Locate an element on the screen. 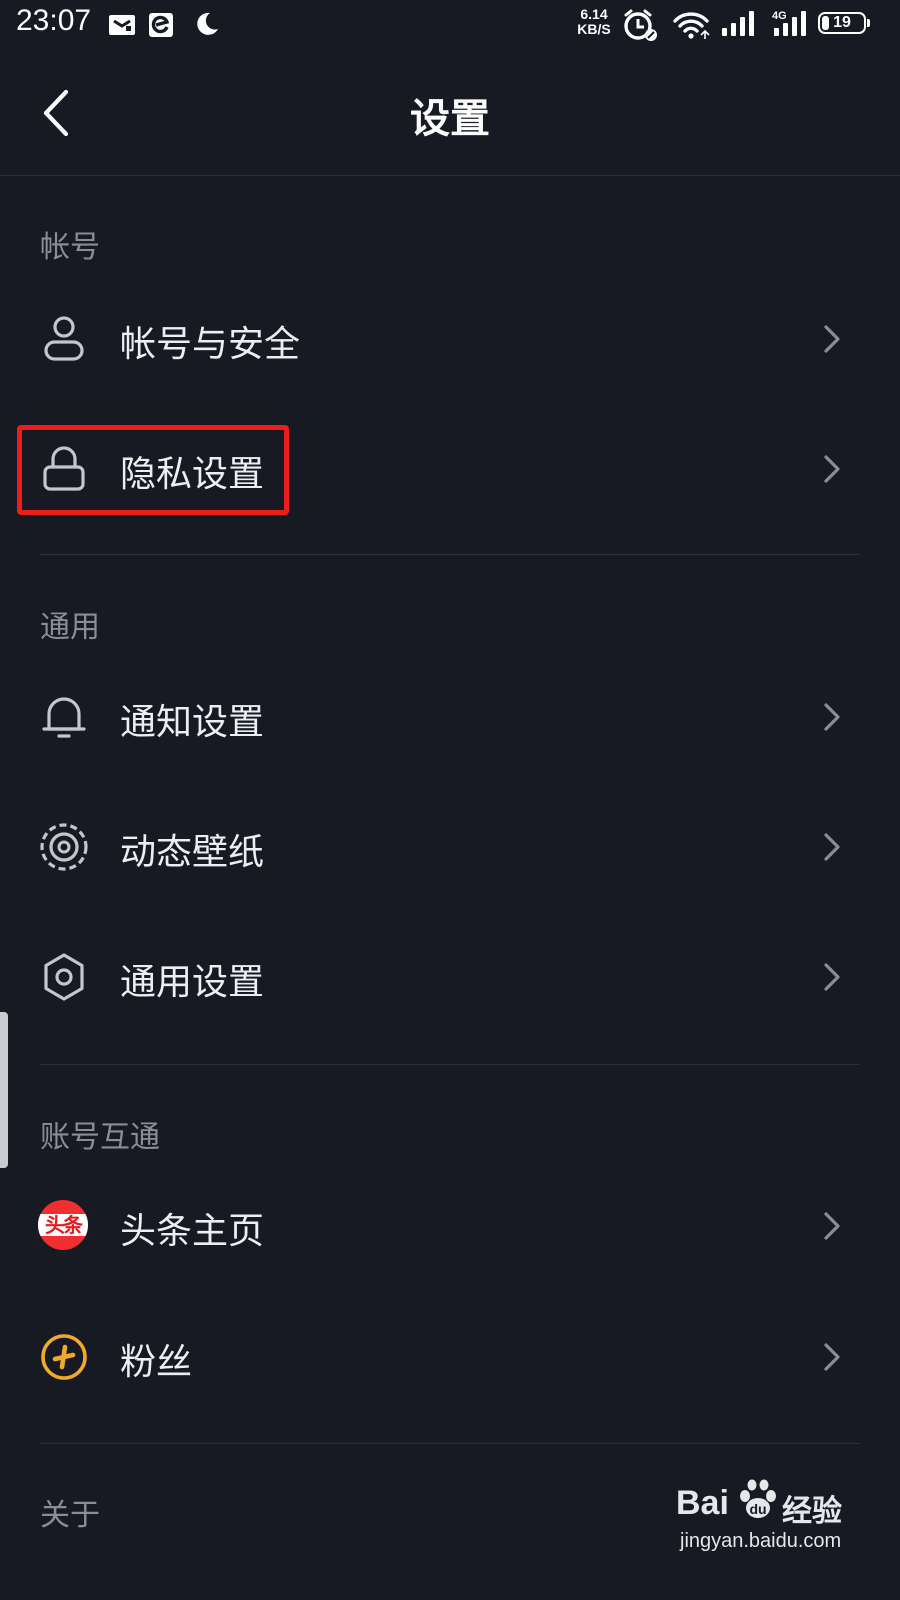 This screenshot has width=900, height=1600. status-time: 23:07 is located at coordinates (54, 20).